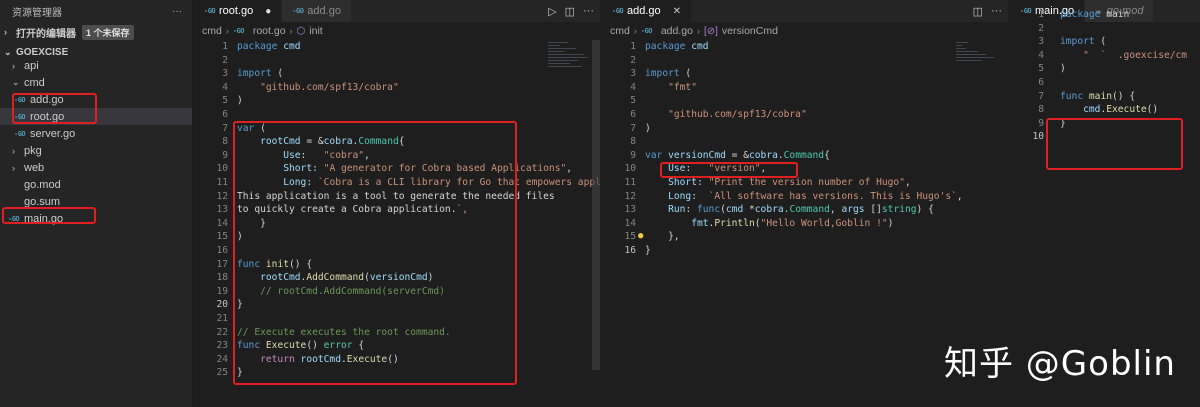  Describe the element at coordinates (1105, 56) in the screenshot. I see `code-line: 4 " ` .goexcise/cm` at that location.